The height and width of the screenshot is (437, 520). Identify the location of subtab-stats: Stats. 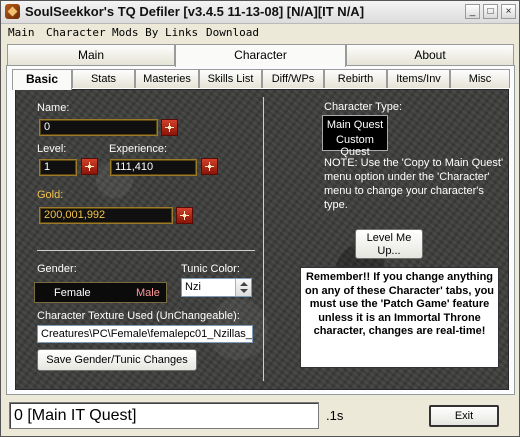
(103, 78).